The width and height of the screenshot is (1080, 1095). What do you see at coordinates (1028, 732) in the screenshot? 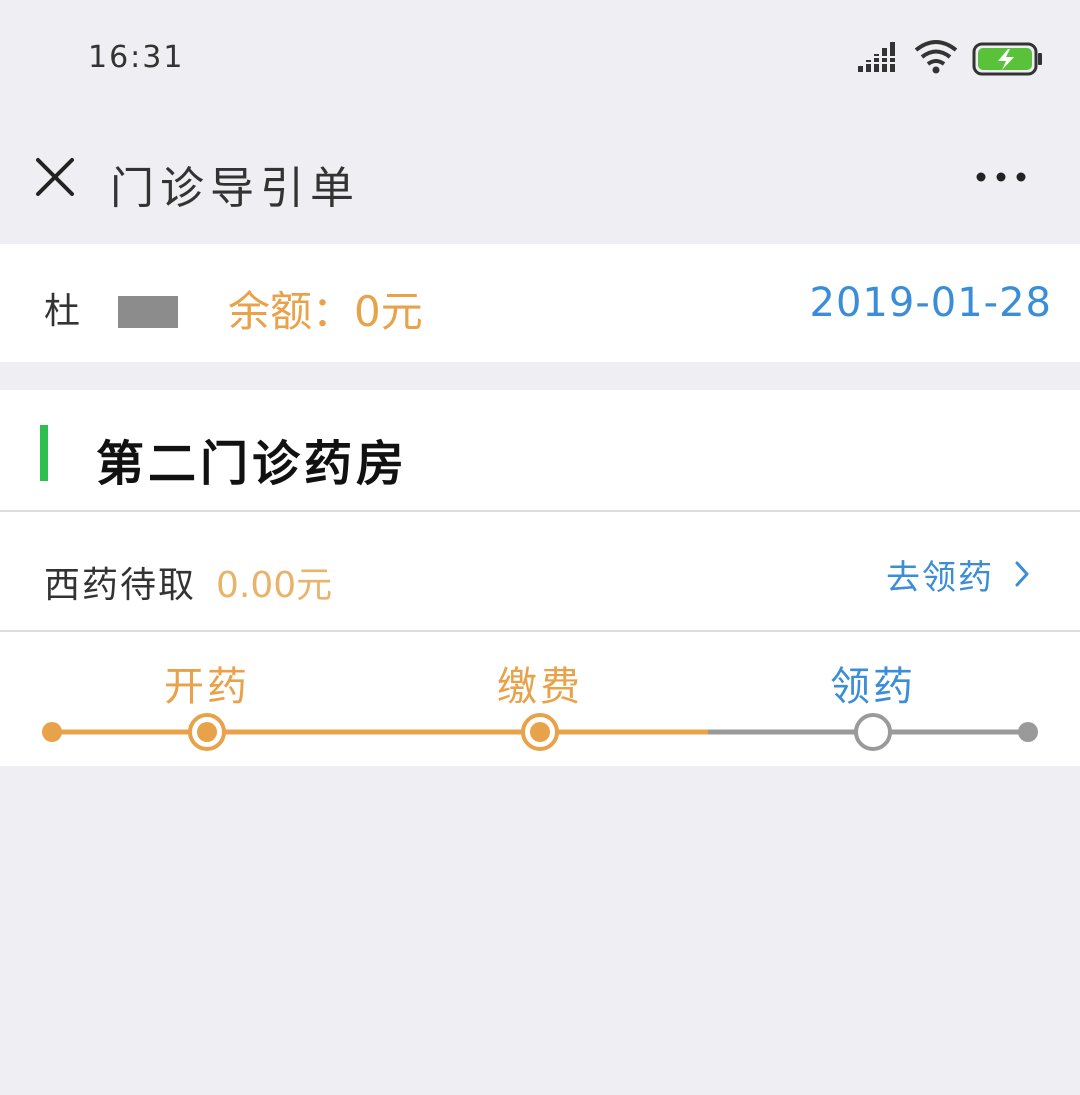
I see `progress-end-dot` at bounding box center [1028, 732].